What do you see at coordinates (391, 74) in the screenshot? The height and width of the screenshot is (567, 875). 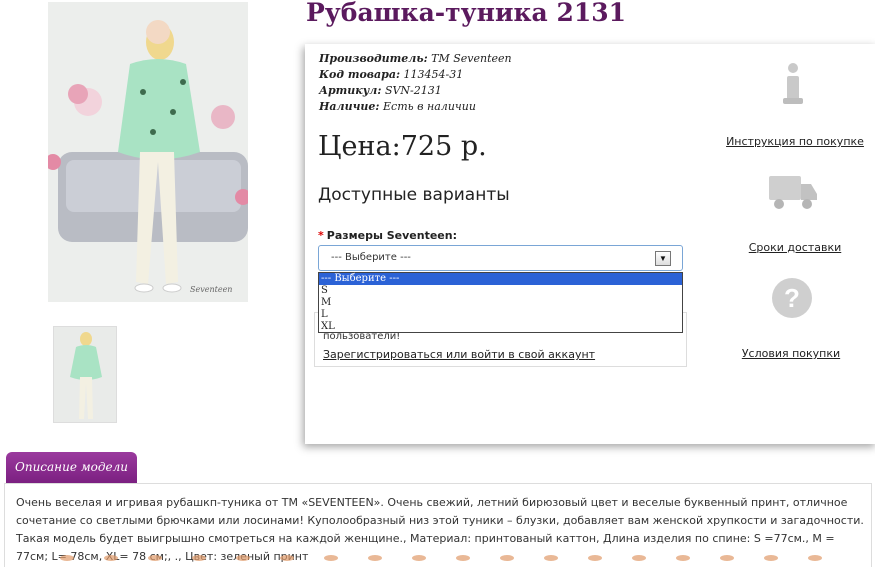 I see `meta-product-code: Код товара: 113454-31` at bounding box center [391, 74].